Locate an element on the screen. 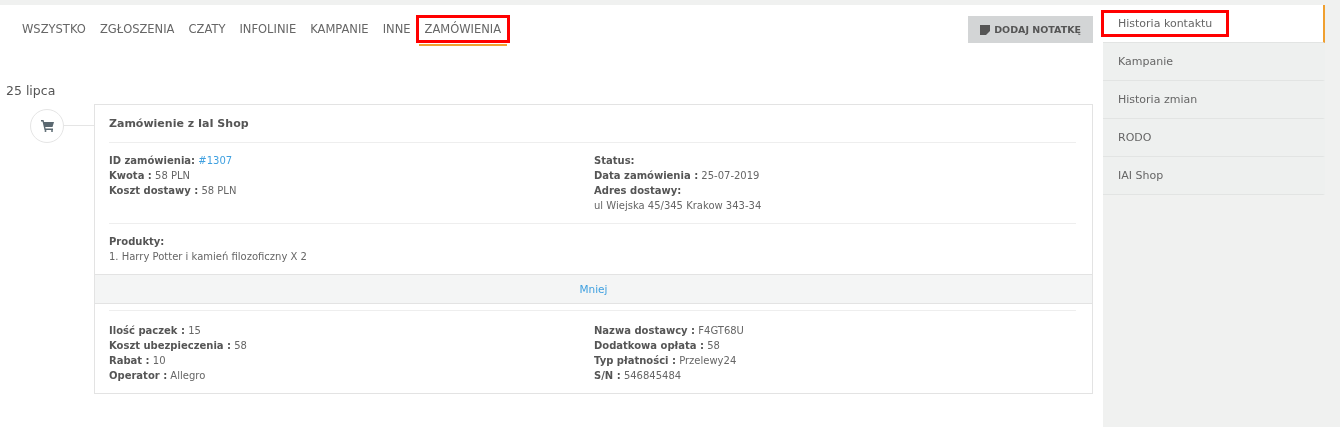 The height and width of the screenshot is (427, 1340). products-label: Produkty: is located at coordinates (137, 242).